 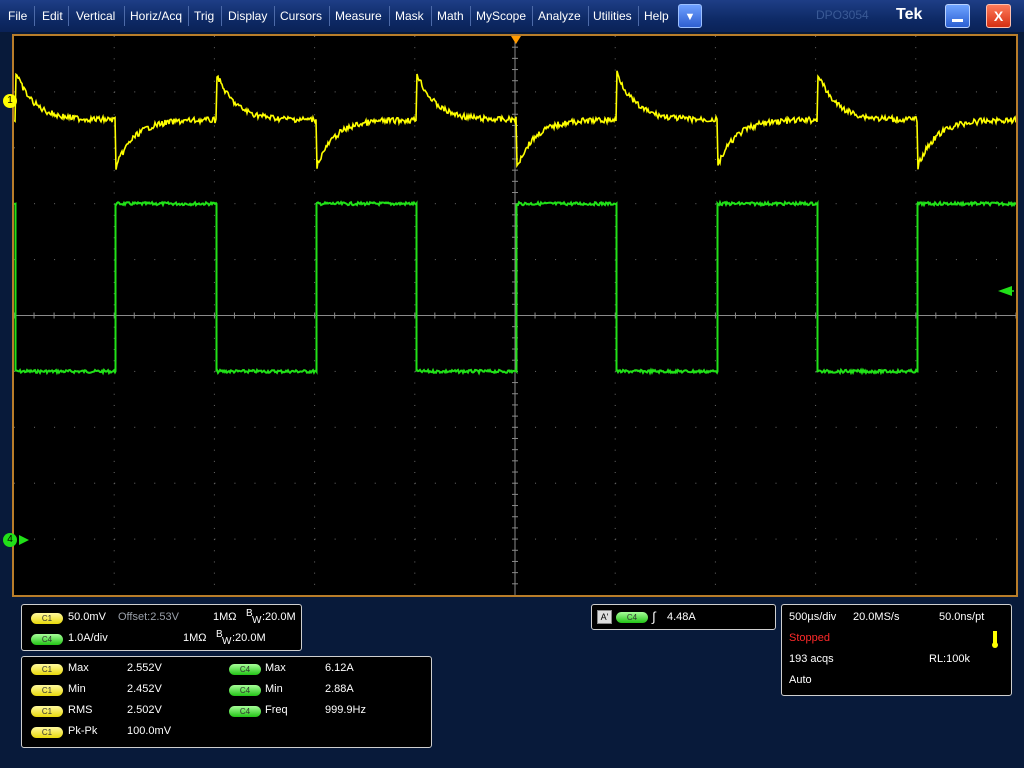 I want to click on menu-analyze: Analyze, so click(x=559, y=16).